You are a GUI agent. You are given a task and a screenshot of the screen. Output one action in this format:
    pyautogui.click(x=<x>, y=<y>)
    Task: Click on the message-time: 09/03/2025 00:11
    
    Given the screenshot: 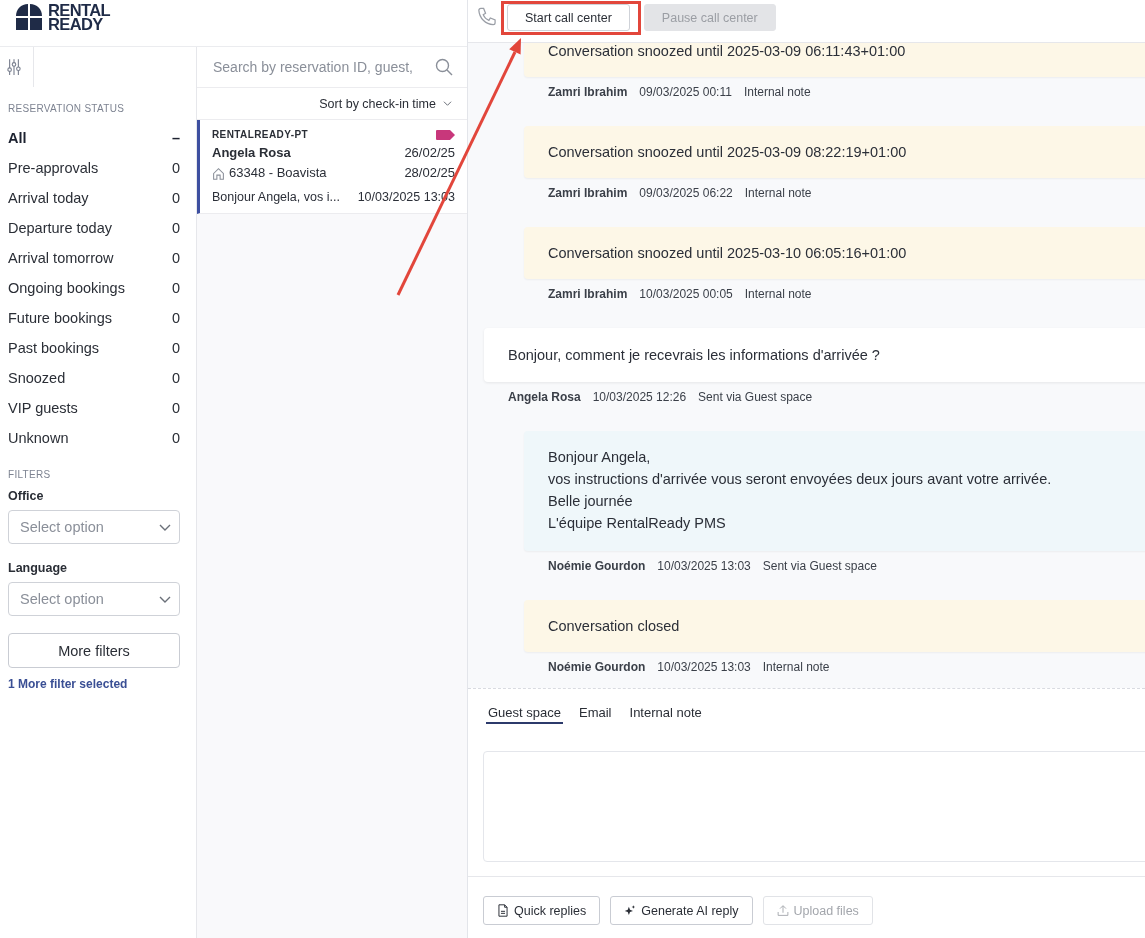 What is the action you would take?
    pyautogui.click(x=685, y=92)
    